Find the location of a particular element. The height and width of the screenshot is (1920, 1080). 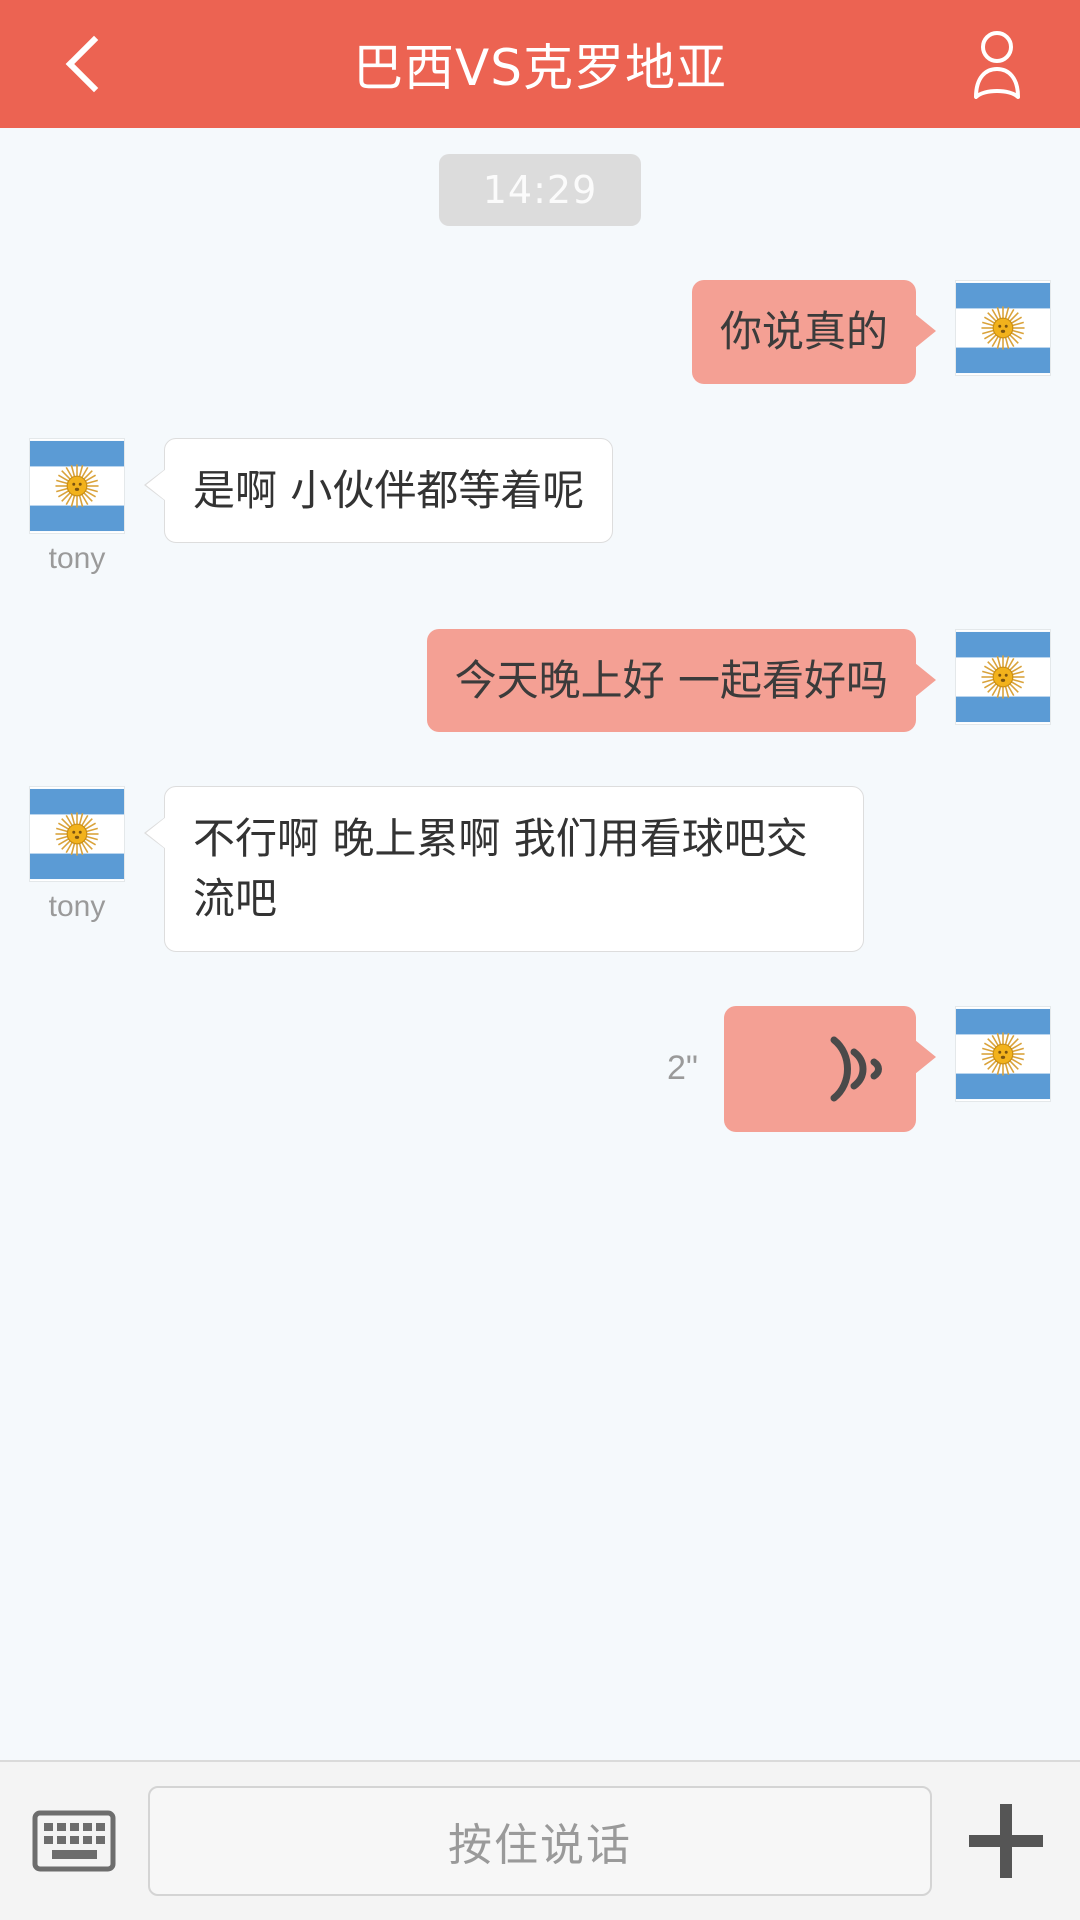

person-icon is located at coordinates (997, 65).